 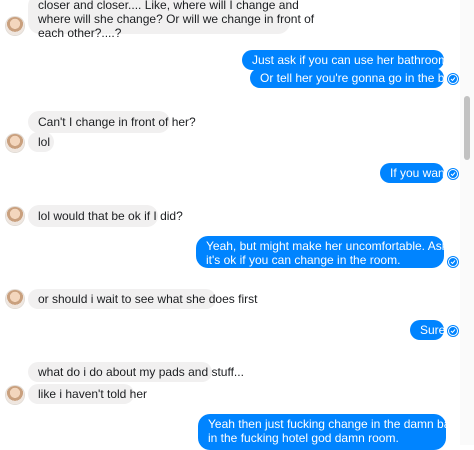 What do you see at coordinates (467, 128) in the screenshot?
I see `scrollbar-thumb` at bounding box center [467, 128].